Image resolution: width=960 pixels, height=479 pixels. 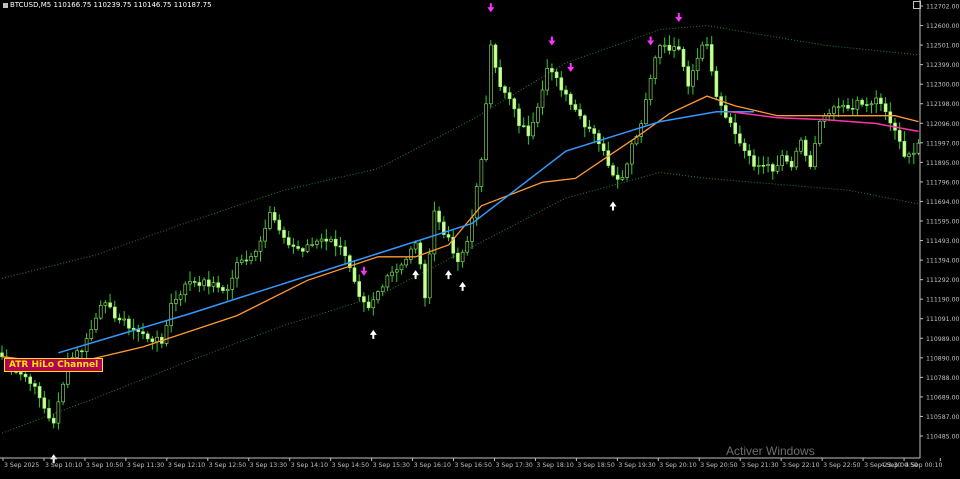 I want to click on y-tick-label: 112096.00, so click(x=943, y=124).